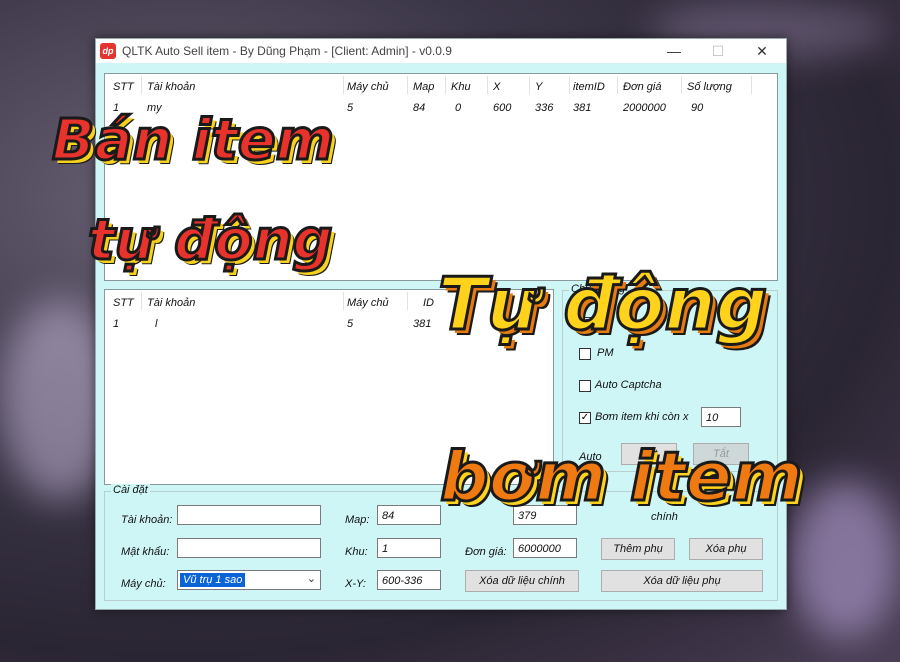 The width and height of the screenshot is (900, 662). Describe the element at coordinates (522, 581) in the screenshot. I see `clear-main-data-button: Xóa dữ liệu chính` at that location.